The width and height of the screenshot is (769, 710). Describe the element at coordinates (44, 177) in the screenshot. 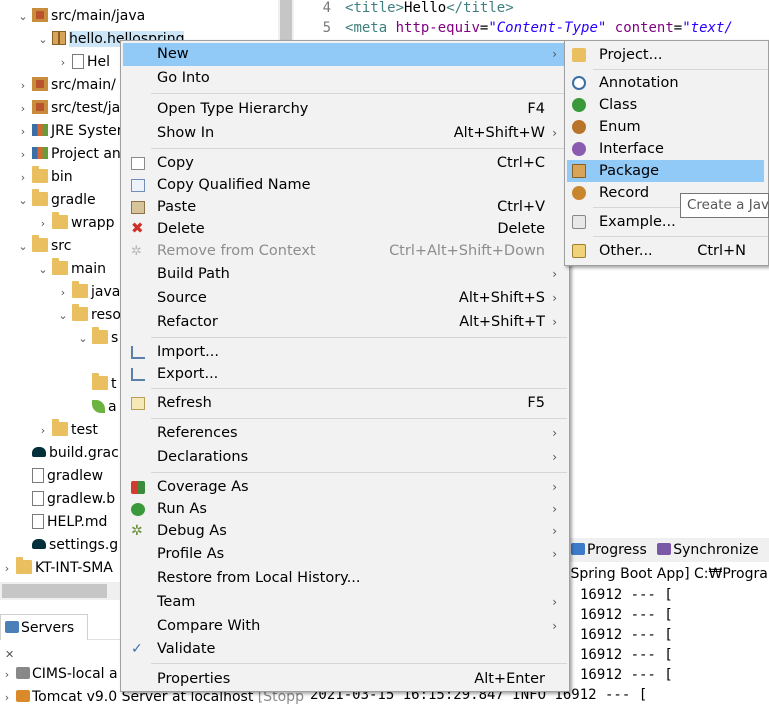

I see `tree-item: › bin` at that location.